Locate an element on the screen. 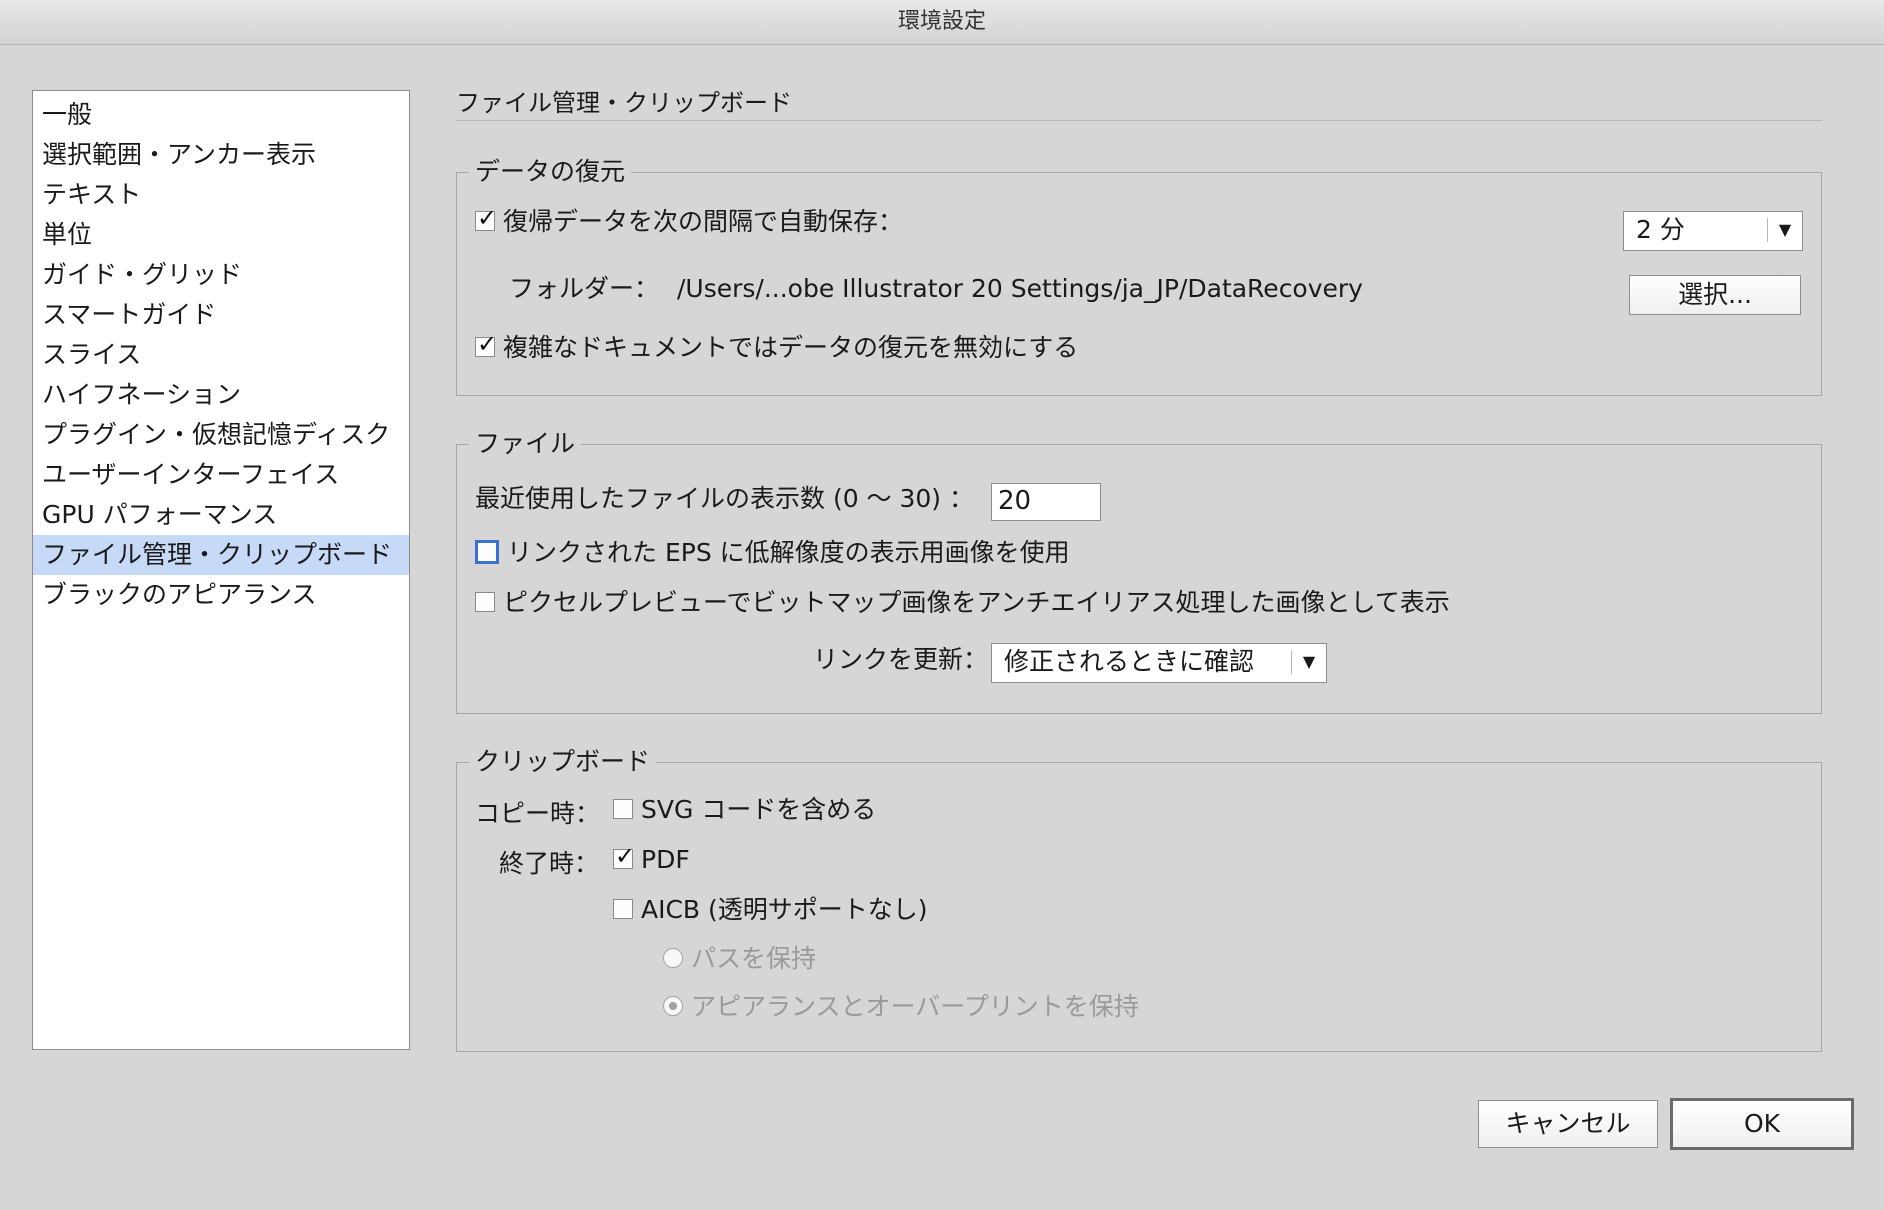 The image size is (1884, 1210). aicb-row: AICB (透明サポートなし) is located at coordinates (770, 910).